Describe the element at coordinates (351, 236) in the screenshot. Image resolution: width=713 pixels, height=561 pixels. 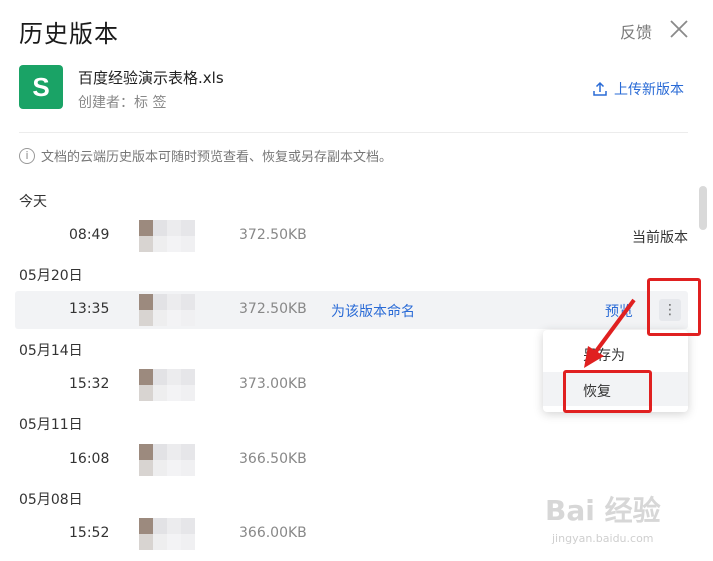
I see `version-row: 08:49 372.50KB 当前版本` at that location.